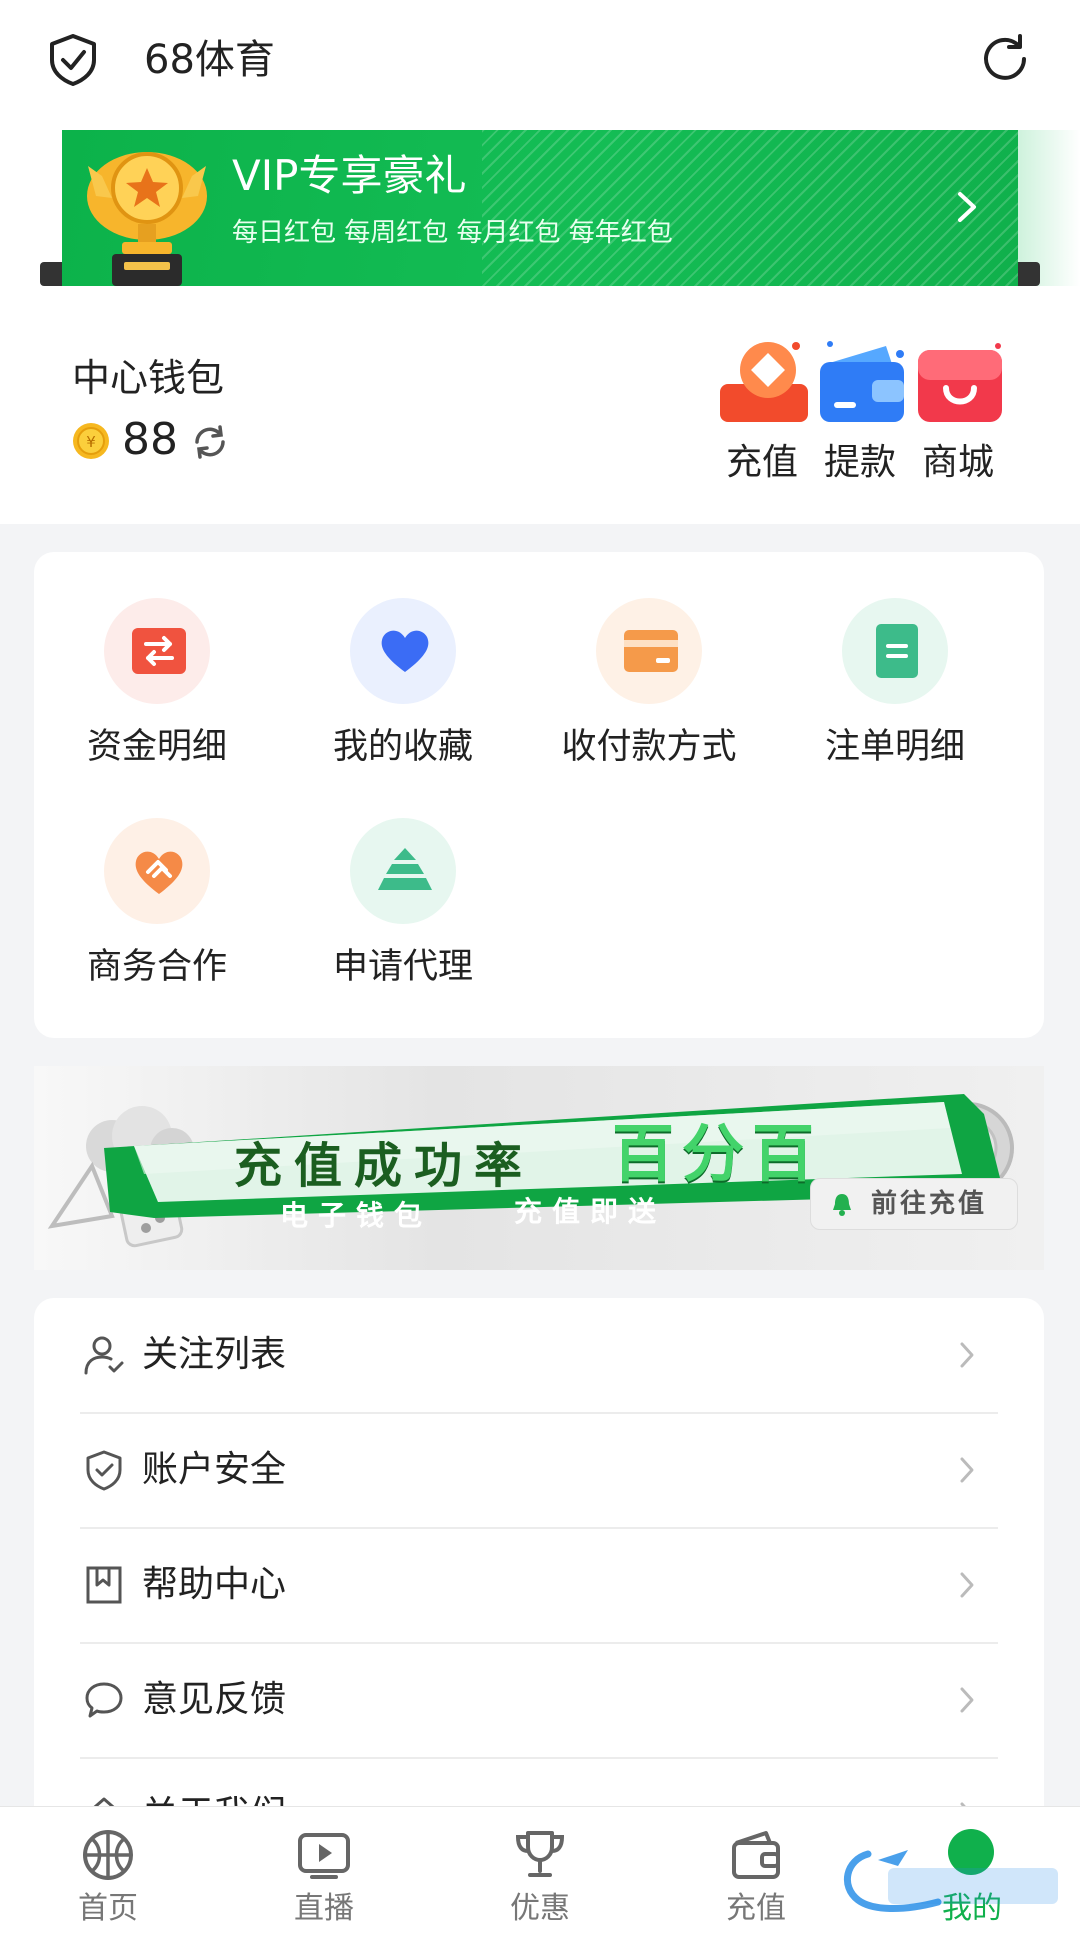 This screenshot has width=1080, height=1945. I want to click on grid-item-favorites: 我的收藏, so click(403, 698).